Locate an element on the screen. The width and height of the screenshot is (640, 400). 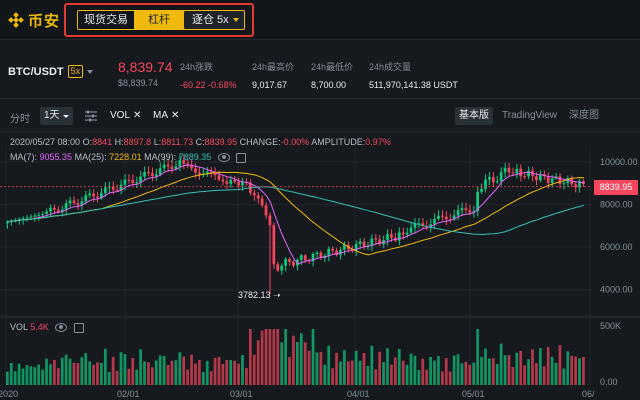
high-label: H: is located at coordinates (119, 142).